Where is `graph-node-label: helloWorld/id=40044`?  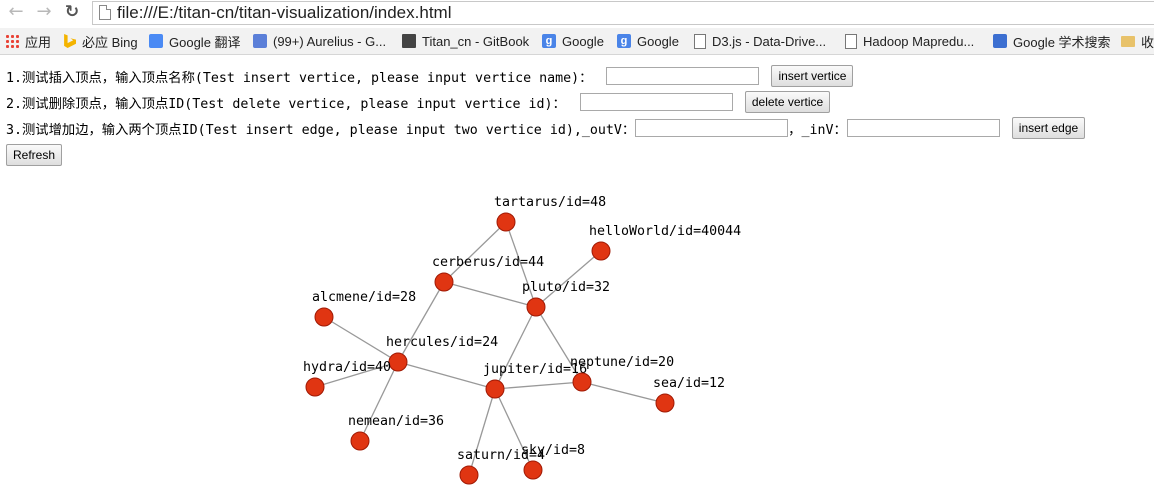
graph-node-label: helloWorld/id=40044 is located at coordinates (665, 231).